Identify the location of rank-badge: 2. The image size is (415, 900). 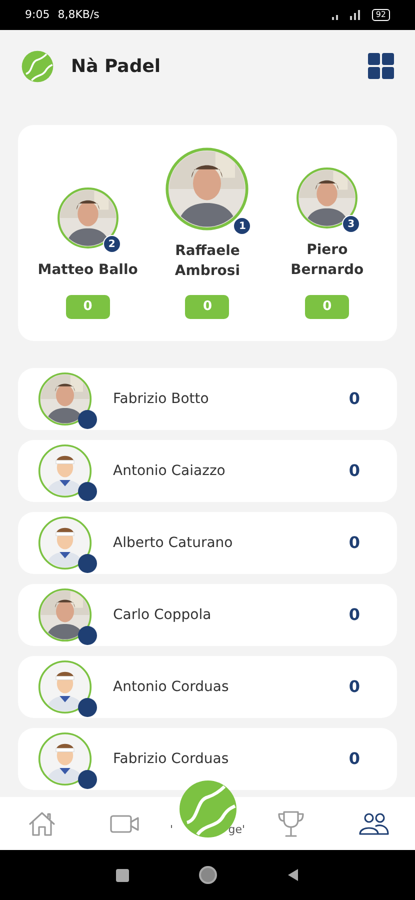
(111, 244).